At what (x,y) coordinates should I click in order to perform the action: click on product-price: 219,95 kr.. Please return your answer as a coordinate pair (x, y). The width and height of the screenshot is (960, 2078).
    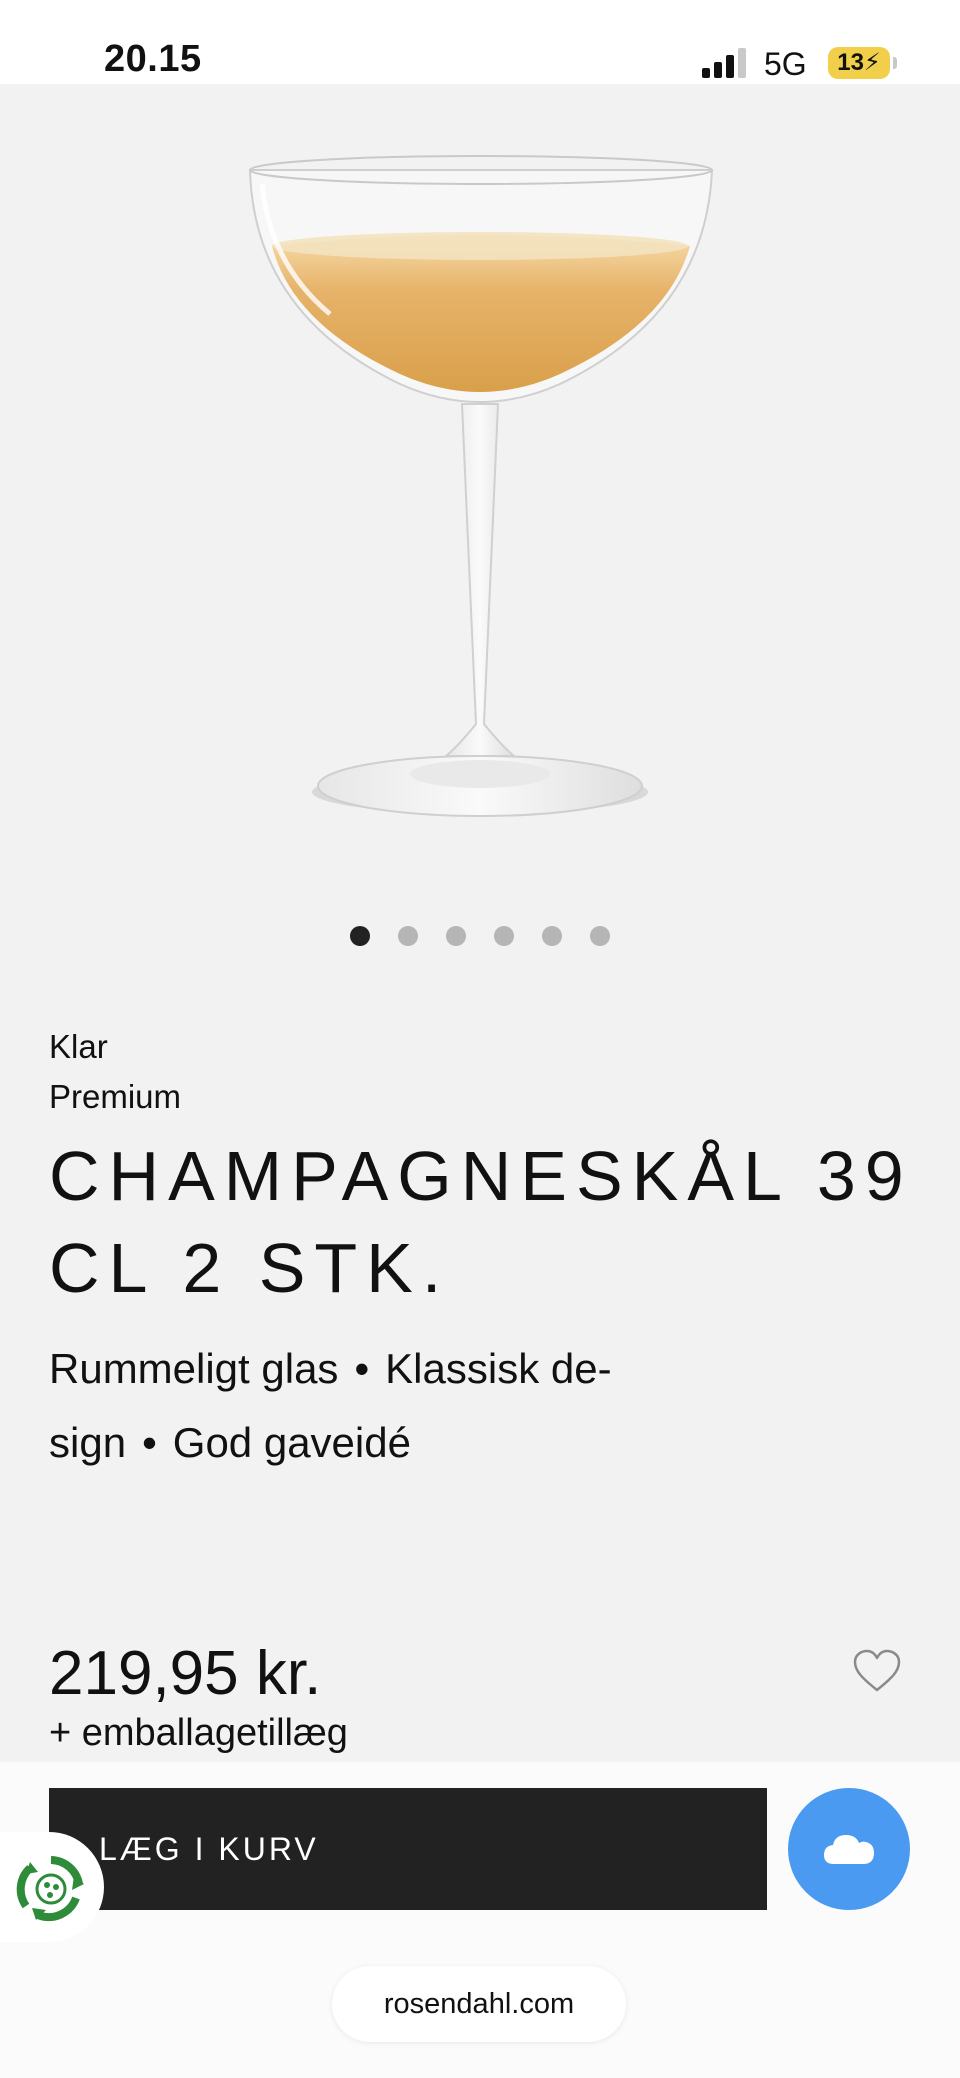
    Looking at the image, I should click on (185, 1673).